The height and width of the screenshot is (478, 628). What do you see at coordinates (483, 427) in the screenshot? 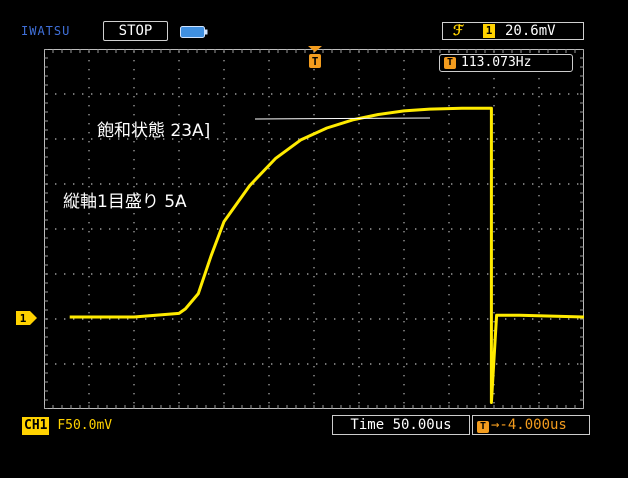
I see `offset-marker-icon: T` at bounding box center [483, 427].